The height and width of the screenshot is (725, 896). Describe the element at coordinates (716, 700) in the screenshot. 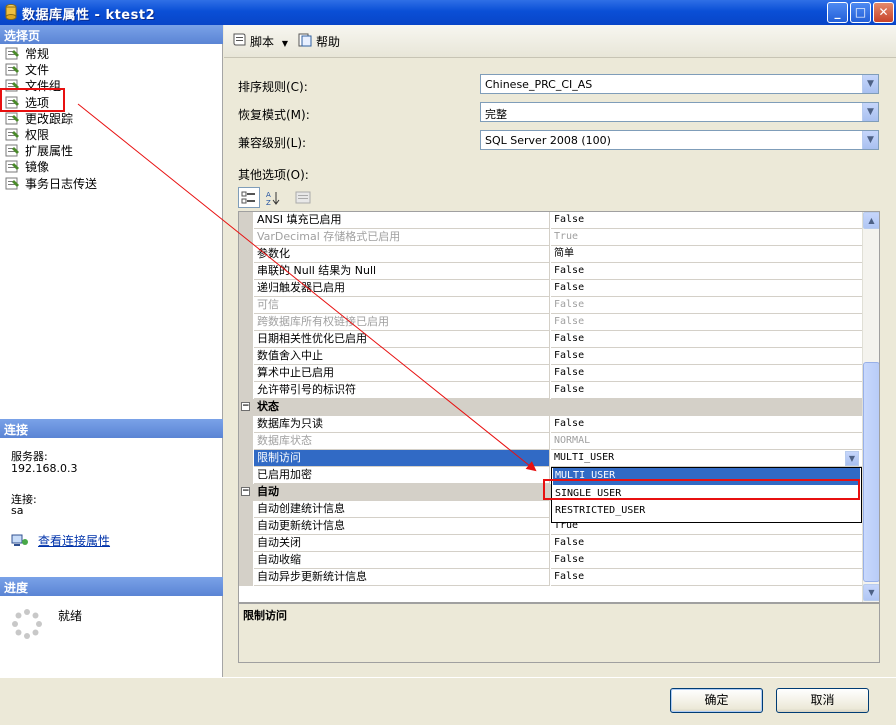

I see `ok-button: 确定` at that location.